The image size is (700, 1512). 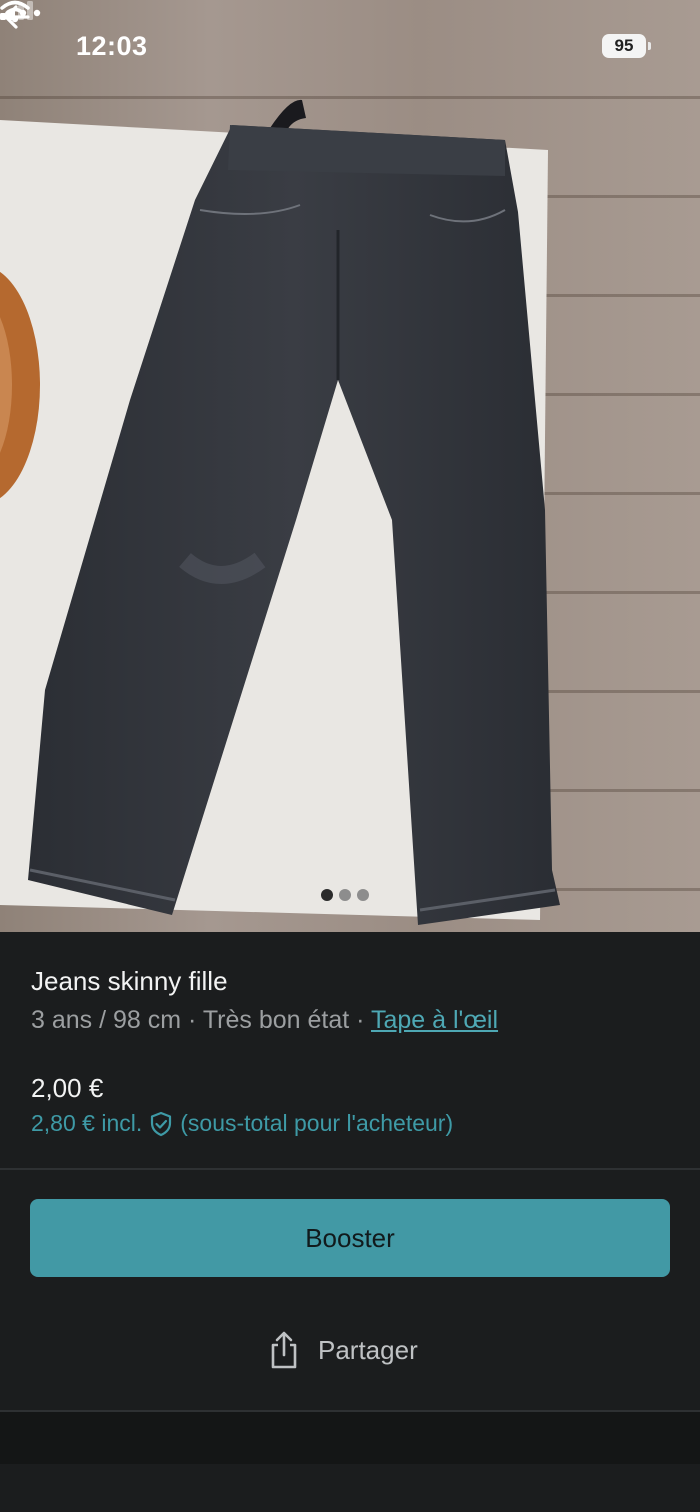 I want to click on item-size: 3 ans / 98 cm, so click(x=106, y=1020).